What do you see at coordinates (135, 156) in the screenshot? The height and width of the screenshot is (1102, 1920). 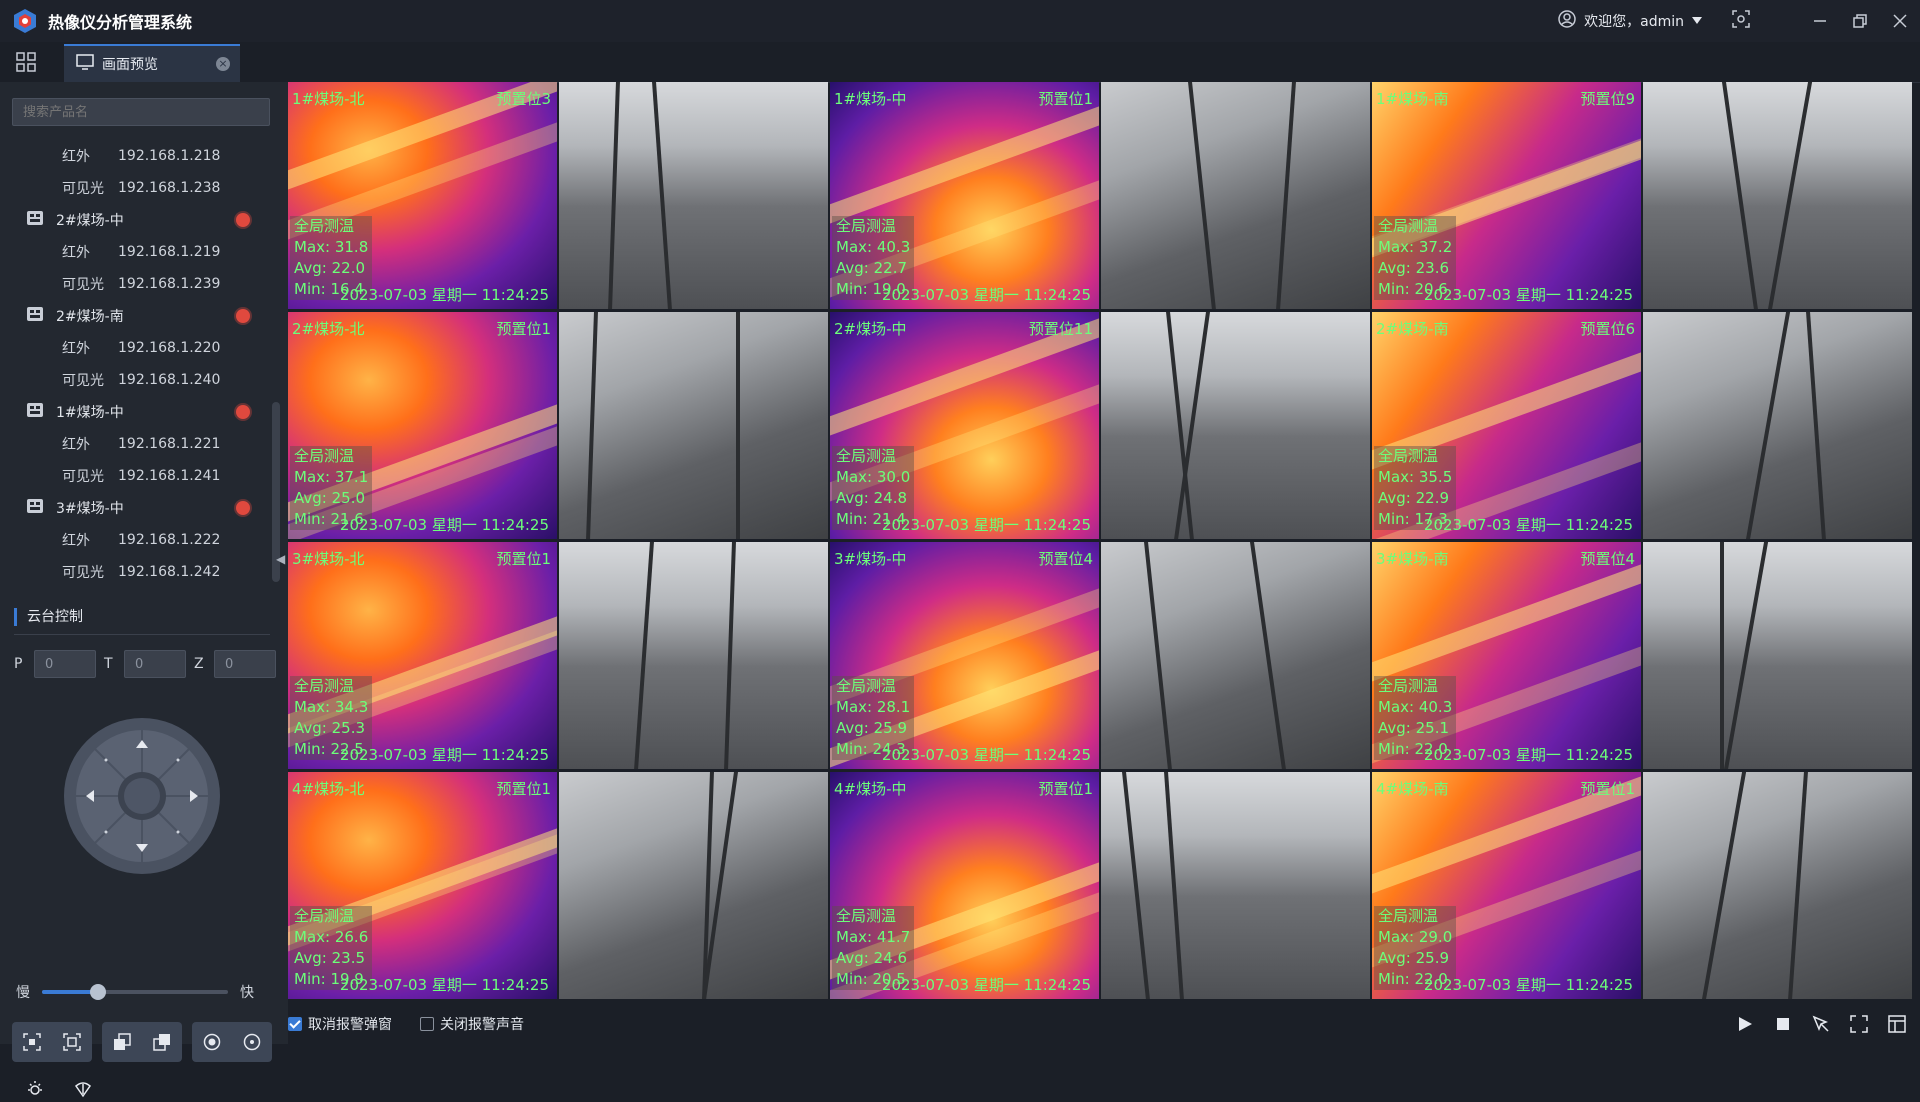 I see `tree-channel: 红外 192.168.1.218` at bounding box center [135, 156].